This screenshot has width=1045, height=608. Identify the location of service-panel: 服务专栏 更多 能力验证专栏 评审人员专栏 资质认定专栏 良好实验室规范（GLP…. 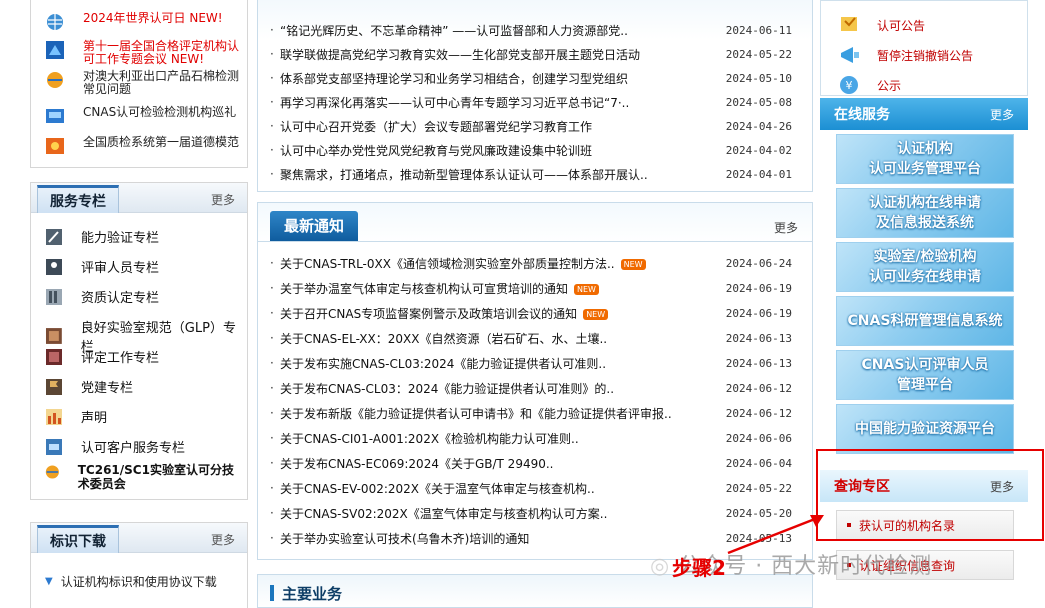
(139, 341).